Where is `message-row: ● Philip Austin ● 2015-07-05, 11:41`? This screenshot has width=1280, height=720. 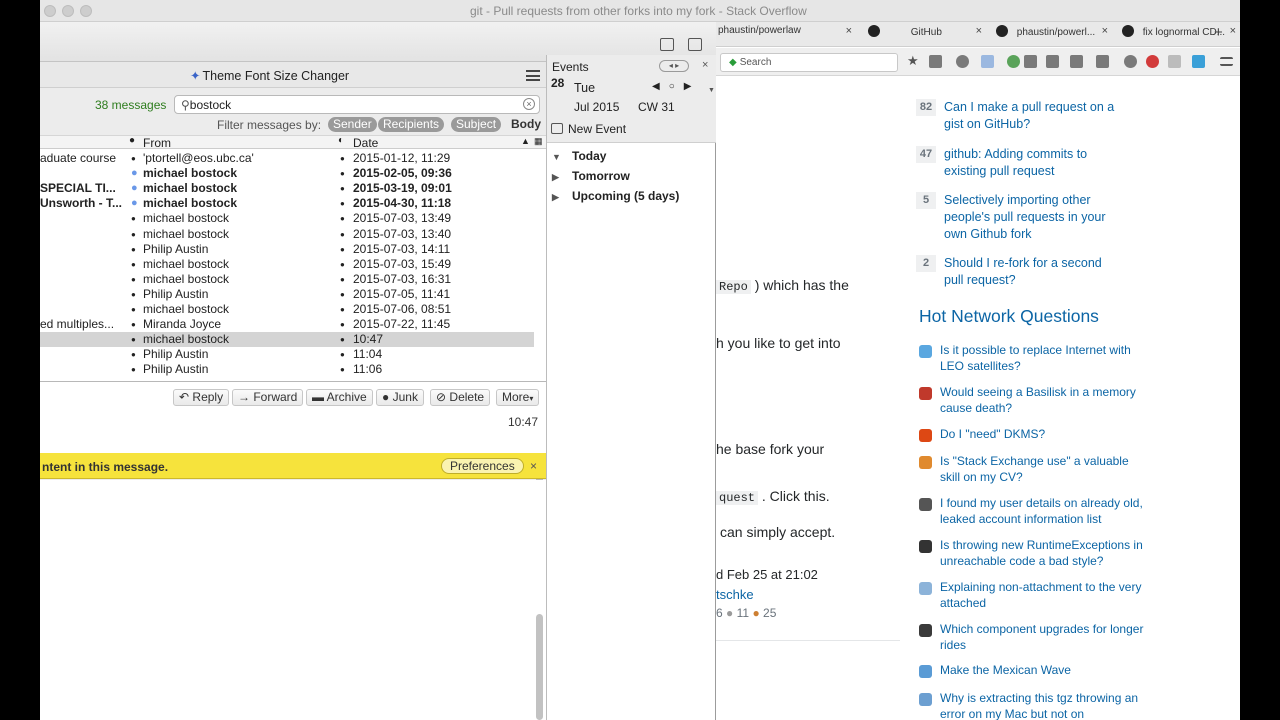
message-row: ● Philip Austin ● 2015-07-05, 11:41 is located at coordinates (287, 294).